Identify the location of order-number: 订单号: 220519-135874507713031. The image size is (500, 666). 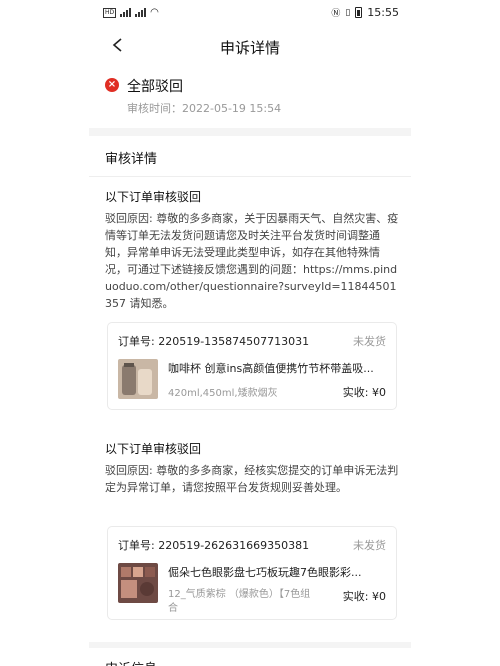
(214, 341).